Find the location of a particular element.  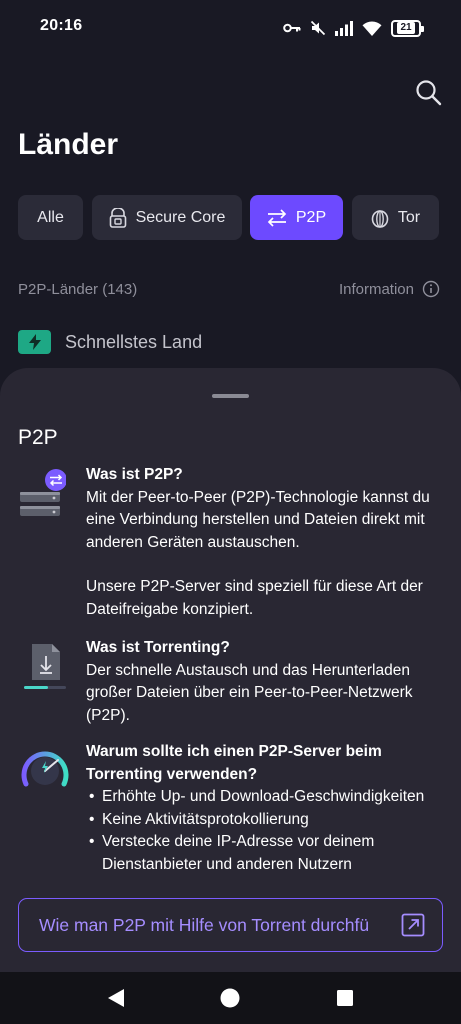

p2p-arrows-icon is located at coordinates (277, 217).